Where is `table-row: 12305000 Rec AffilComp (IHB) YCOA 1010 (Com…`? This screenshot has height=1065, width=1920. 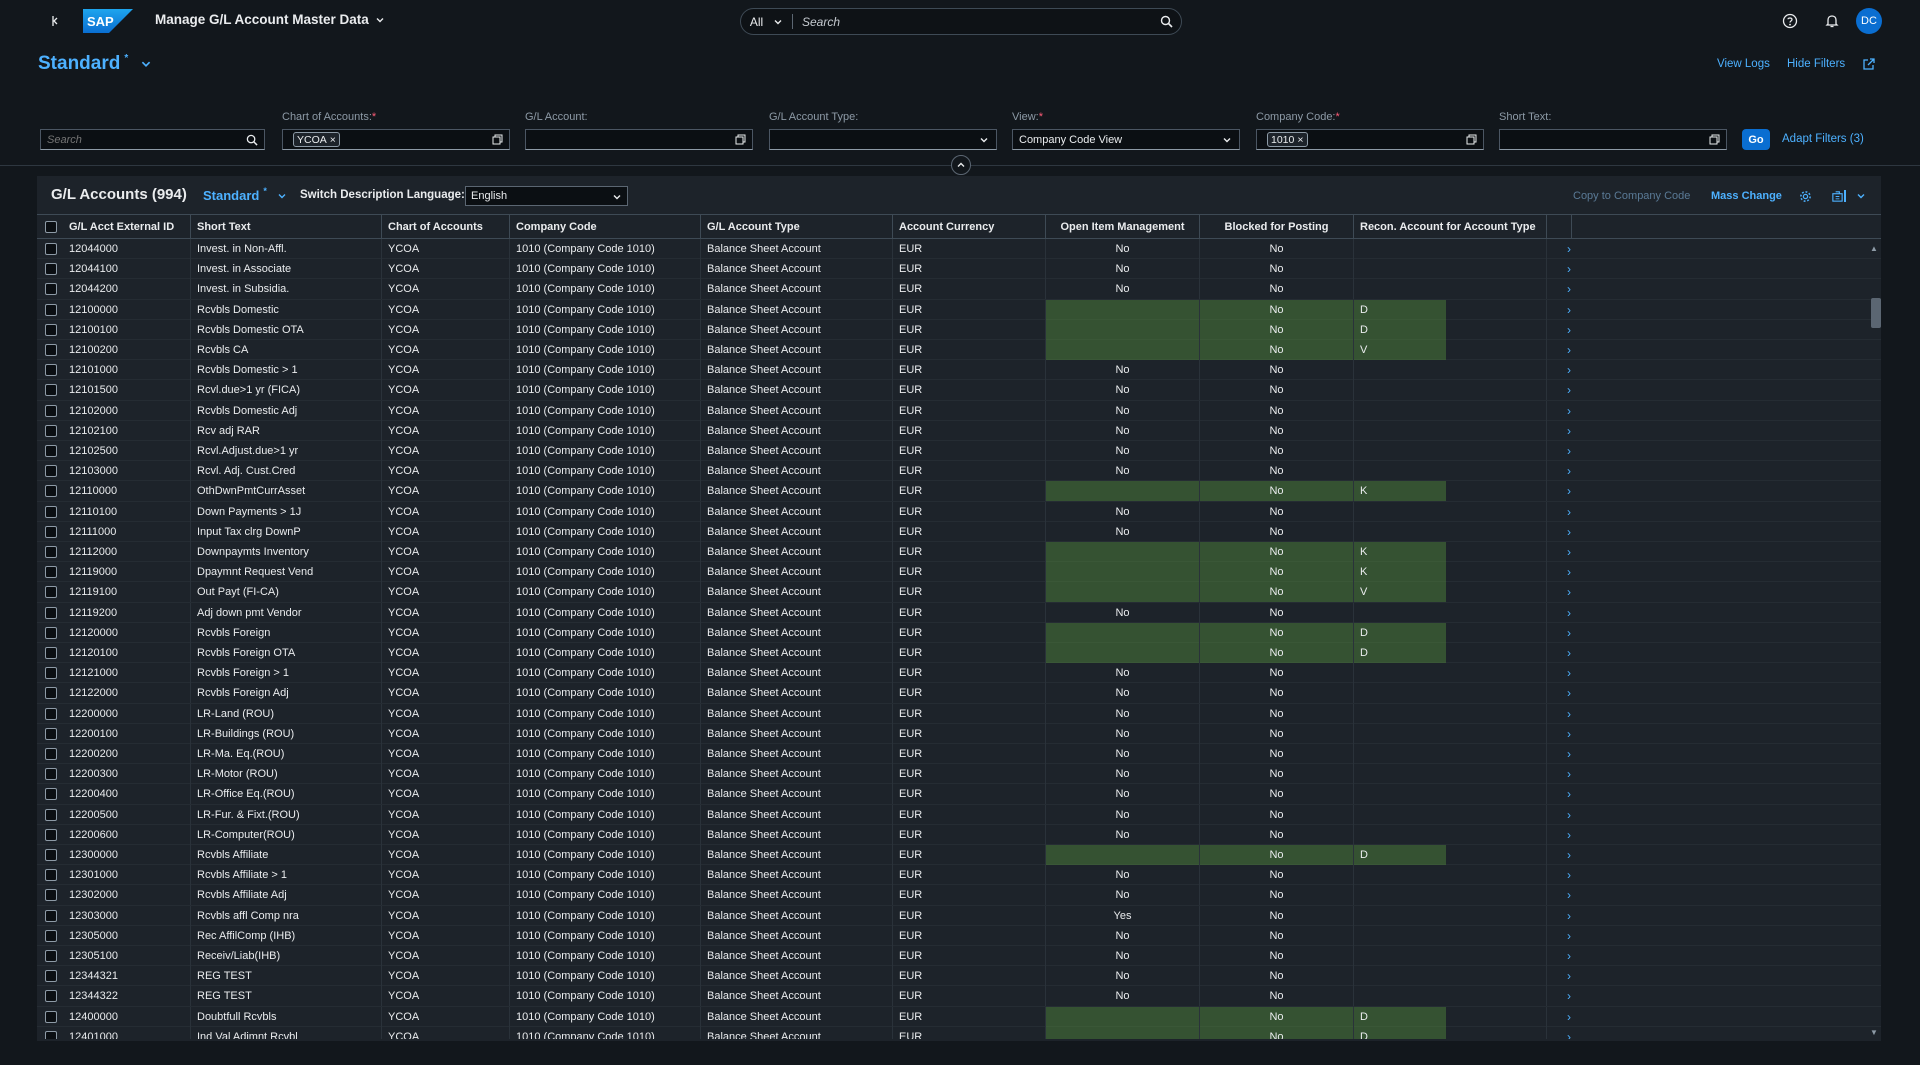 table-row: 12305000 Rec AffilComp (IHB) YCOA 1010 (Com… is located at coordinates (959, 935).